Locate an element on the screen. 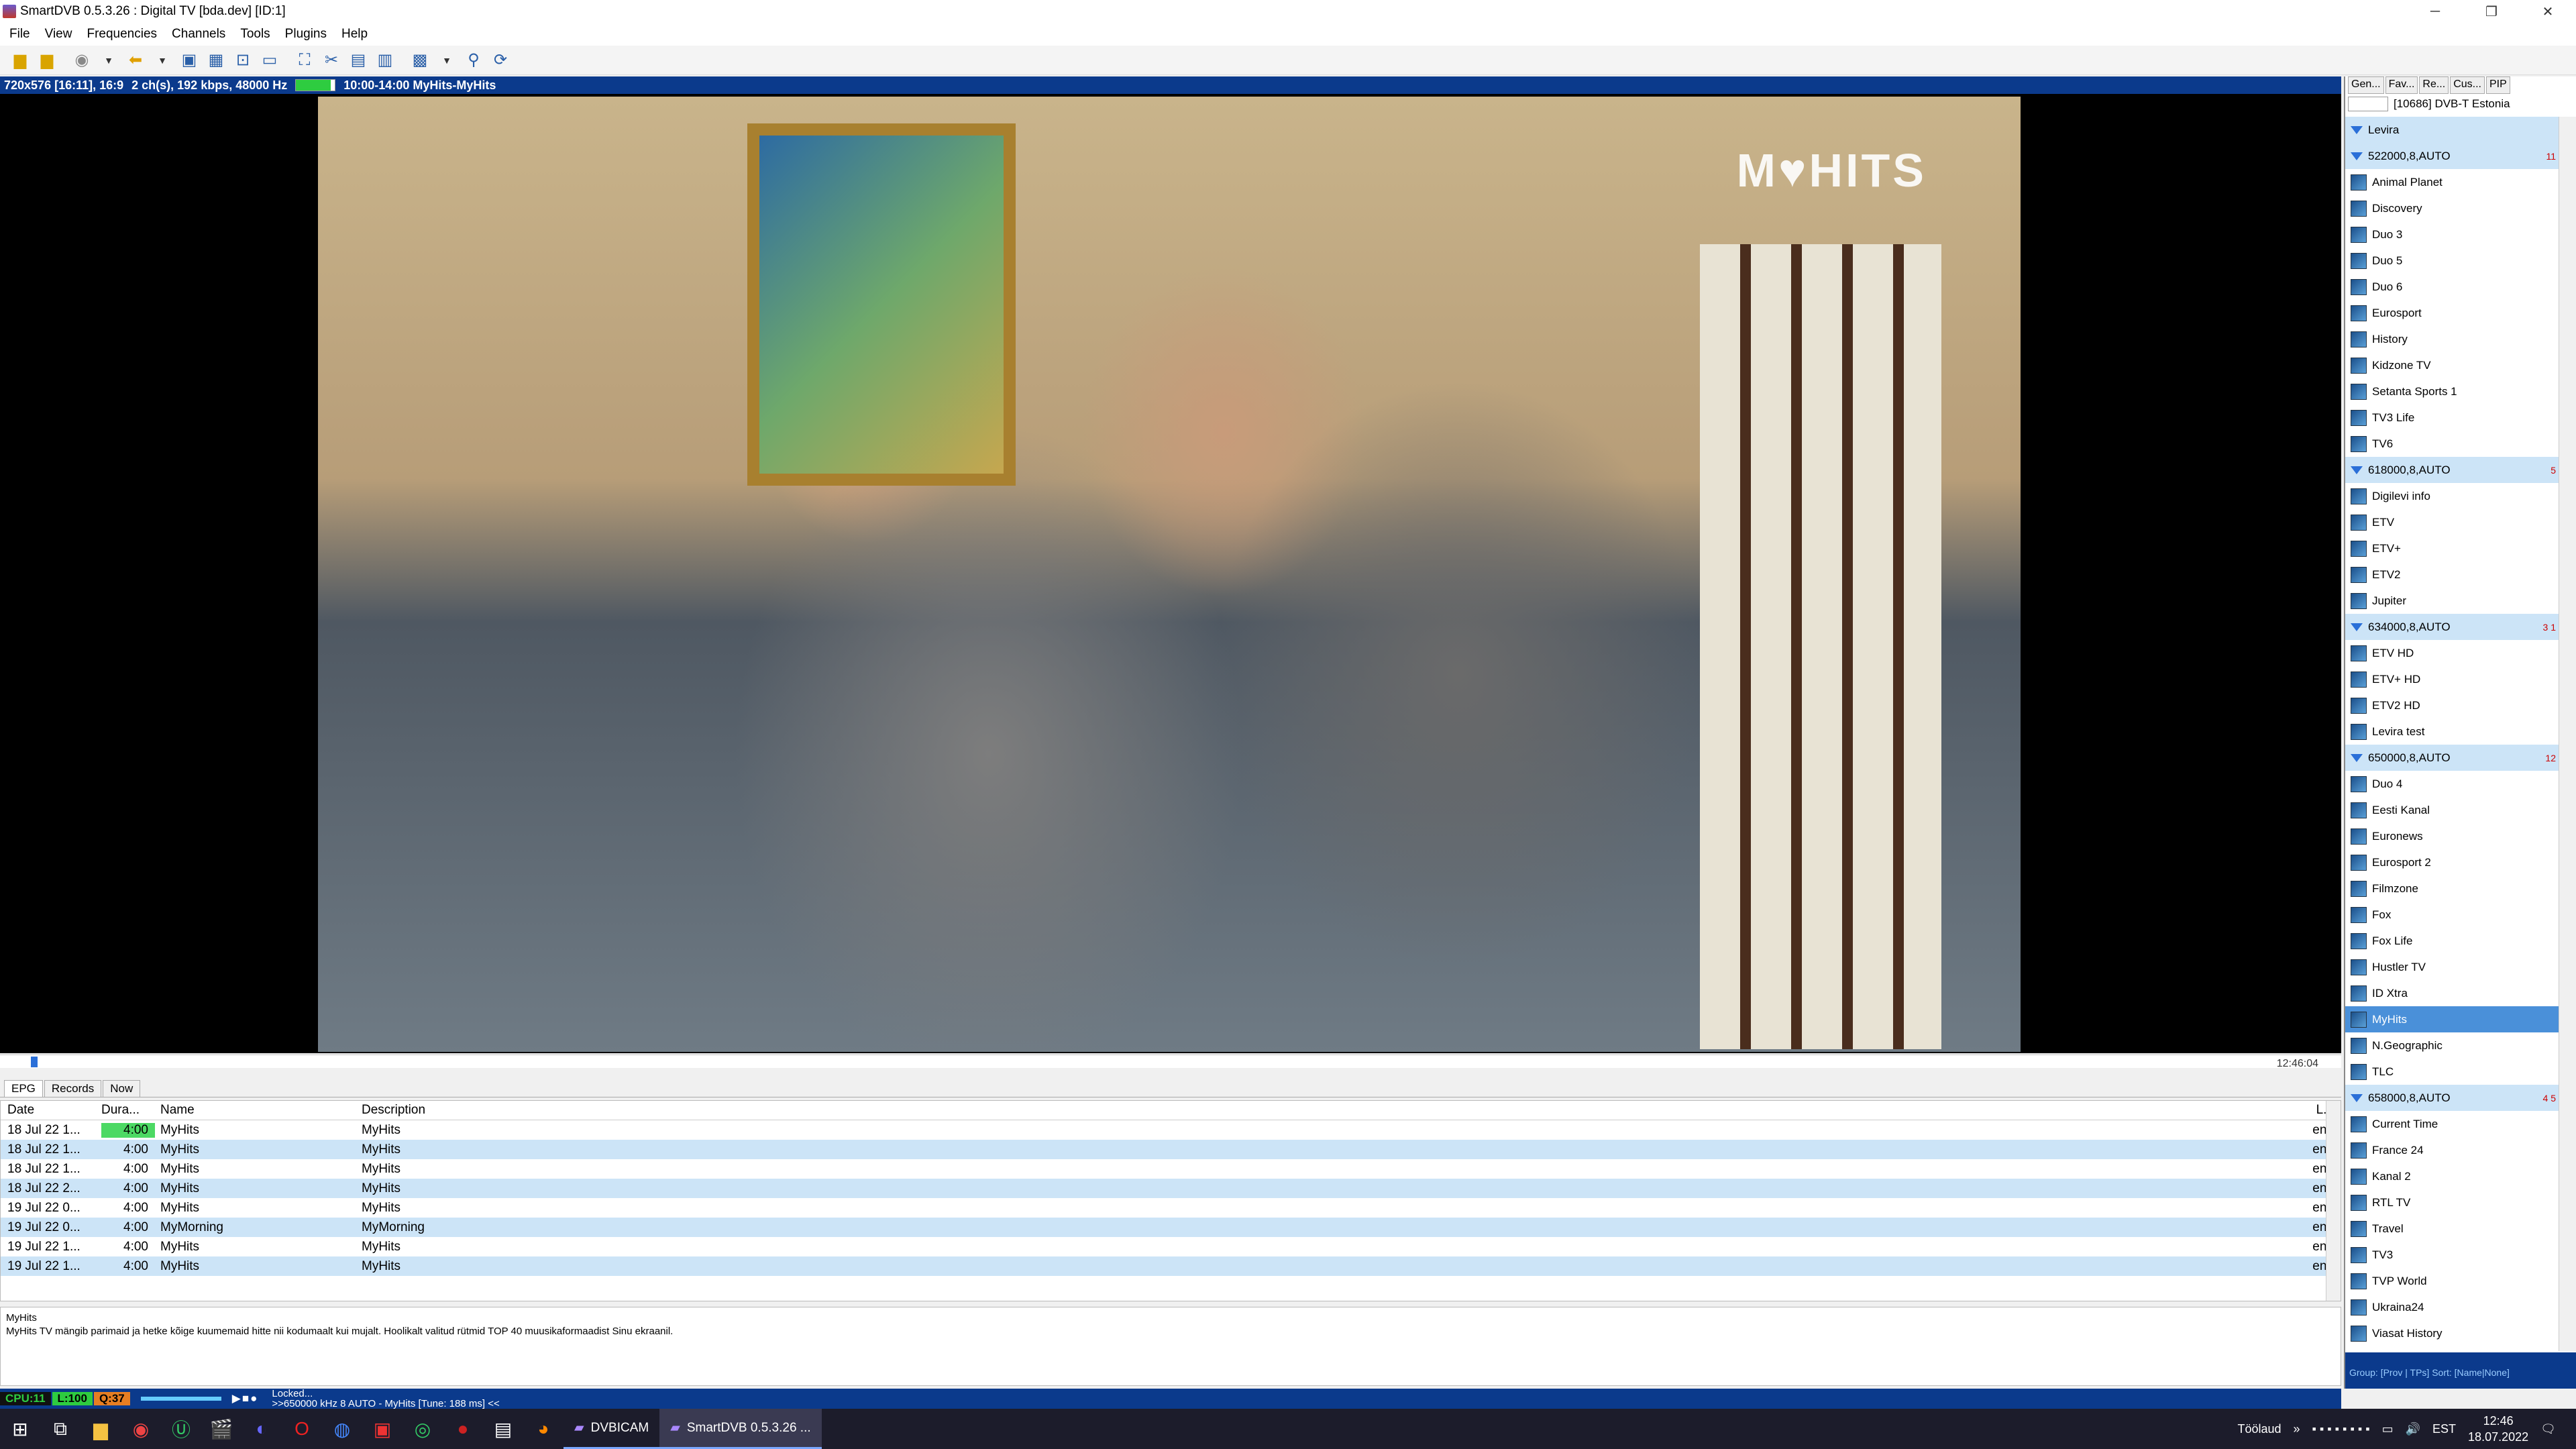 The height and width of the screenshot is (1449, 2576). channel-item: Kanal 2 is located at coordinates (2452, 1176).